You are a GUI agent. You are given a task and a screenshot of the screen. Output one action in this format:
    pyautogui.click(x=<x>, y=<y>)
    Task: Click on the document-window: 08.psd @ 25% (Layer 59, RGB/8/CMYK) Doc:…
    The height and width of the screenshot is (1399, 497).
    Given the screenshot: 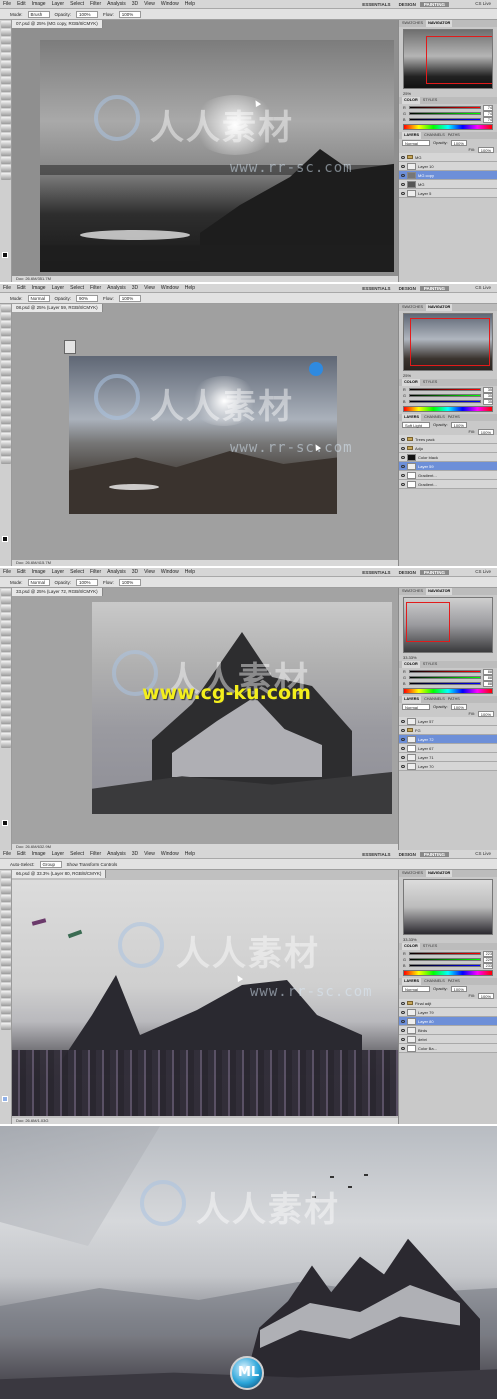 What is the action you would take?
    pyautogui.click(x=205, y=435)
    